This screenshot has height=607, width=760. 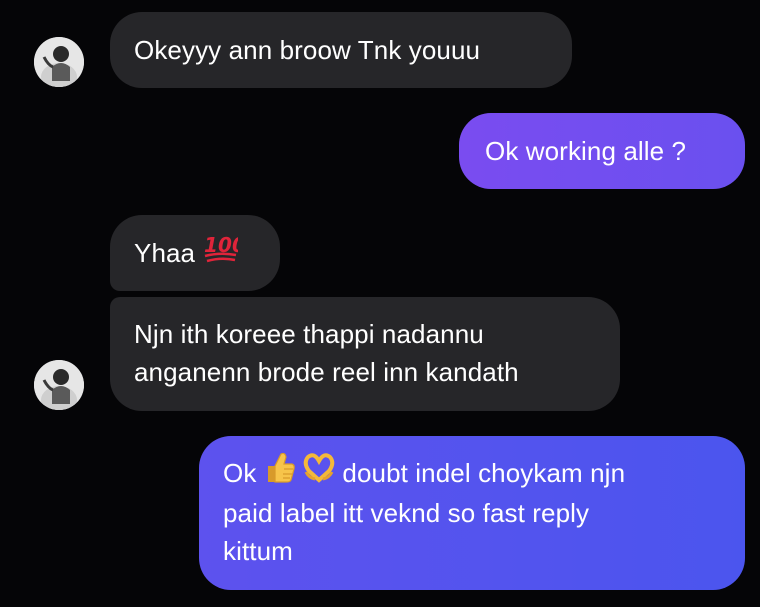 I want to click on message-text-line: kittum, so click(x=258, y=551).